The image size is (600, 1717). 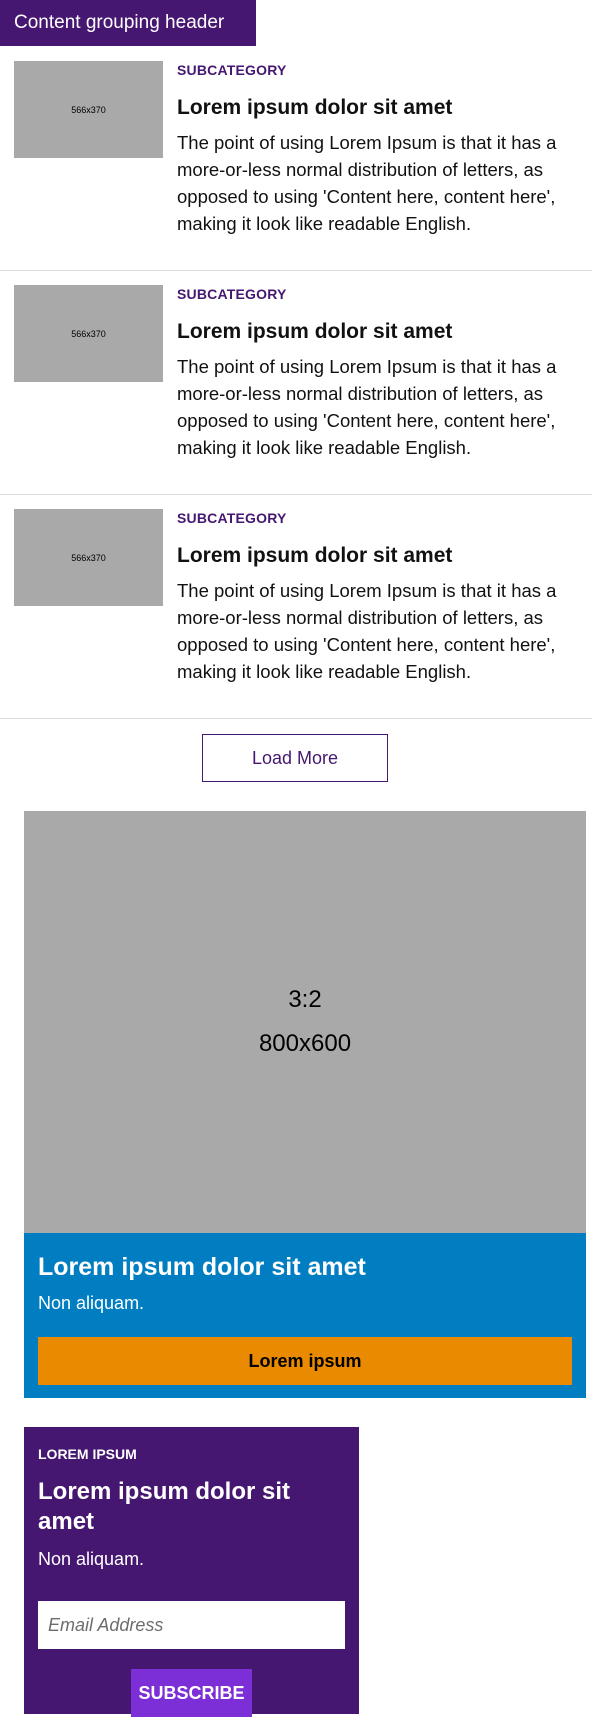 I want to click on newsletter-eyebrow: LOREM IPSUM, so click(x=87, y=1454).